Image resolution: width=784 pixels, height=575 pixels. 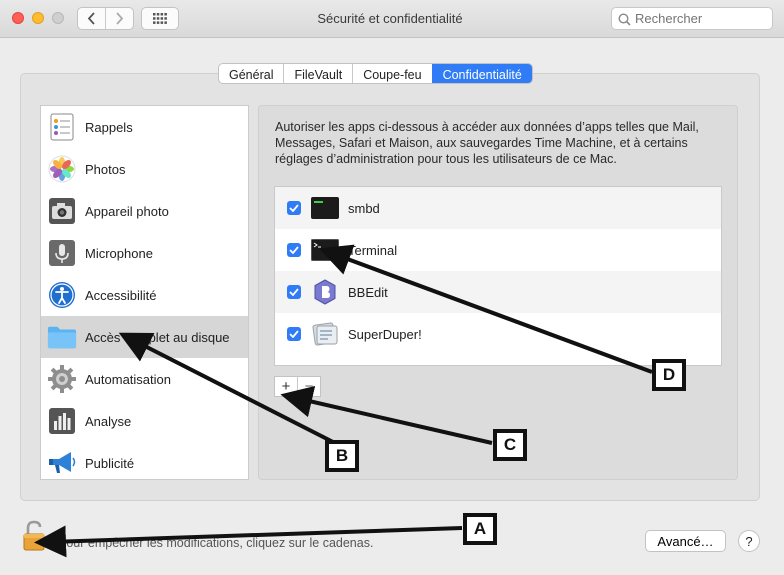 I want to click on sidebar-item-accessibility: Accessibilité, so click(x=144, y=295).